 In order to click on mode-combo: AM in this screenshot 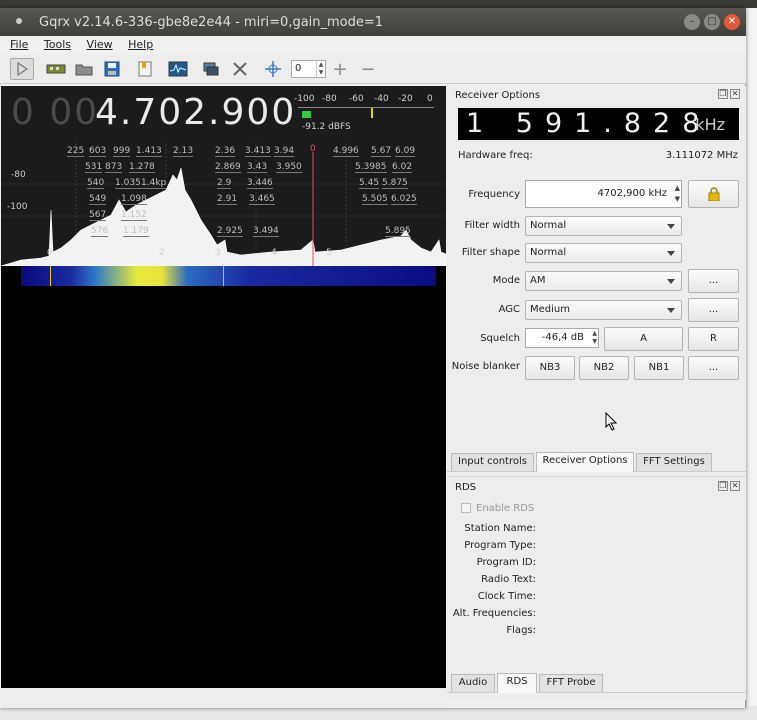, I will do `click(603, 281)`.